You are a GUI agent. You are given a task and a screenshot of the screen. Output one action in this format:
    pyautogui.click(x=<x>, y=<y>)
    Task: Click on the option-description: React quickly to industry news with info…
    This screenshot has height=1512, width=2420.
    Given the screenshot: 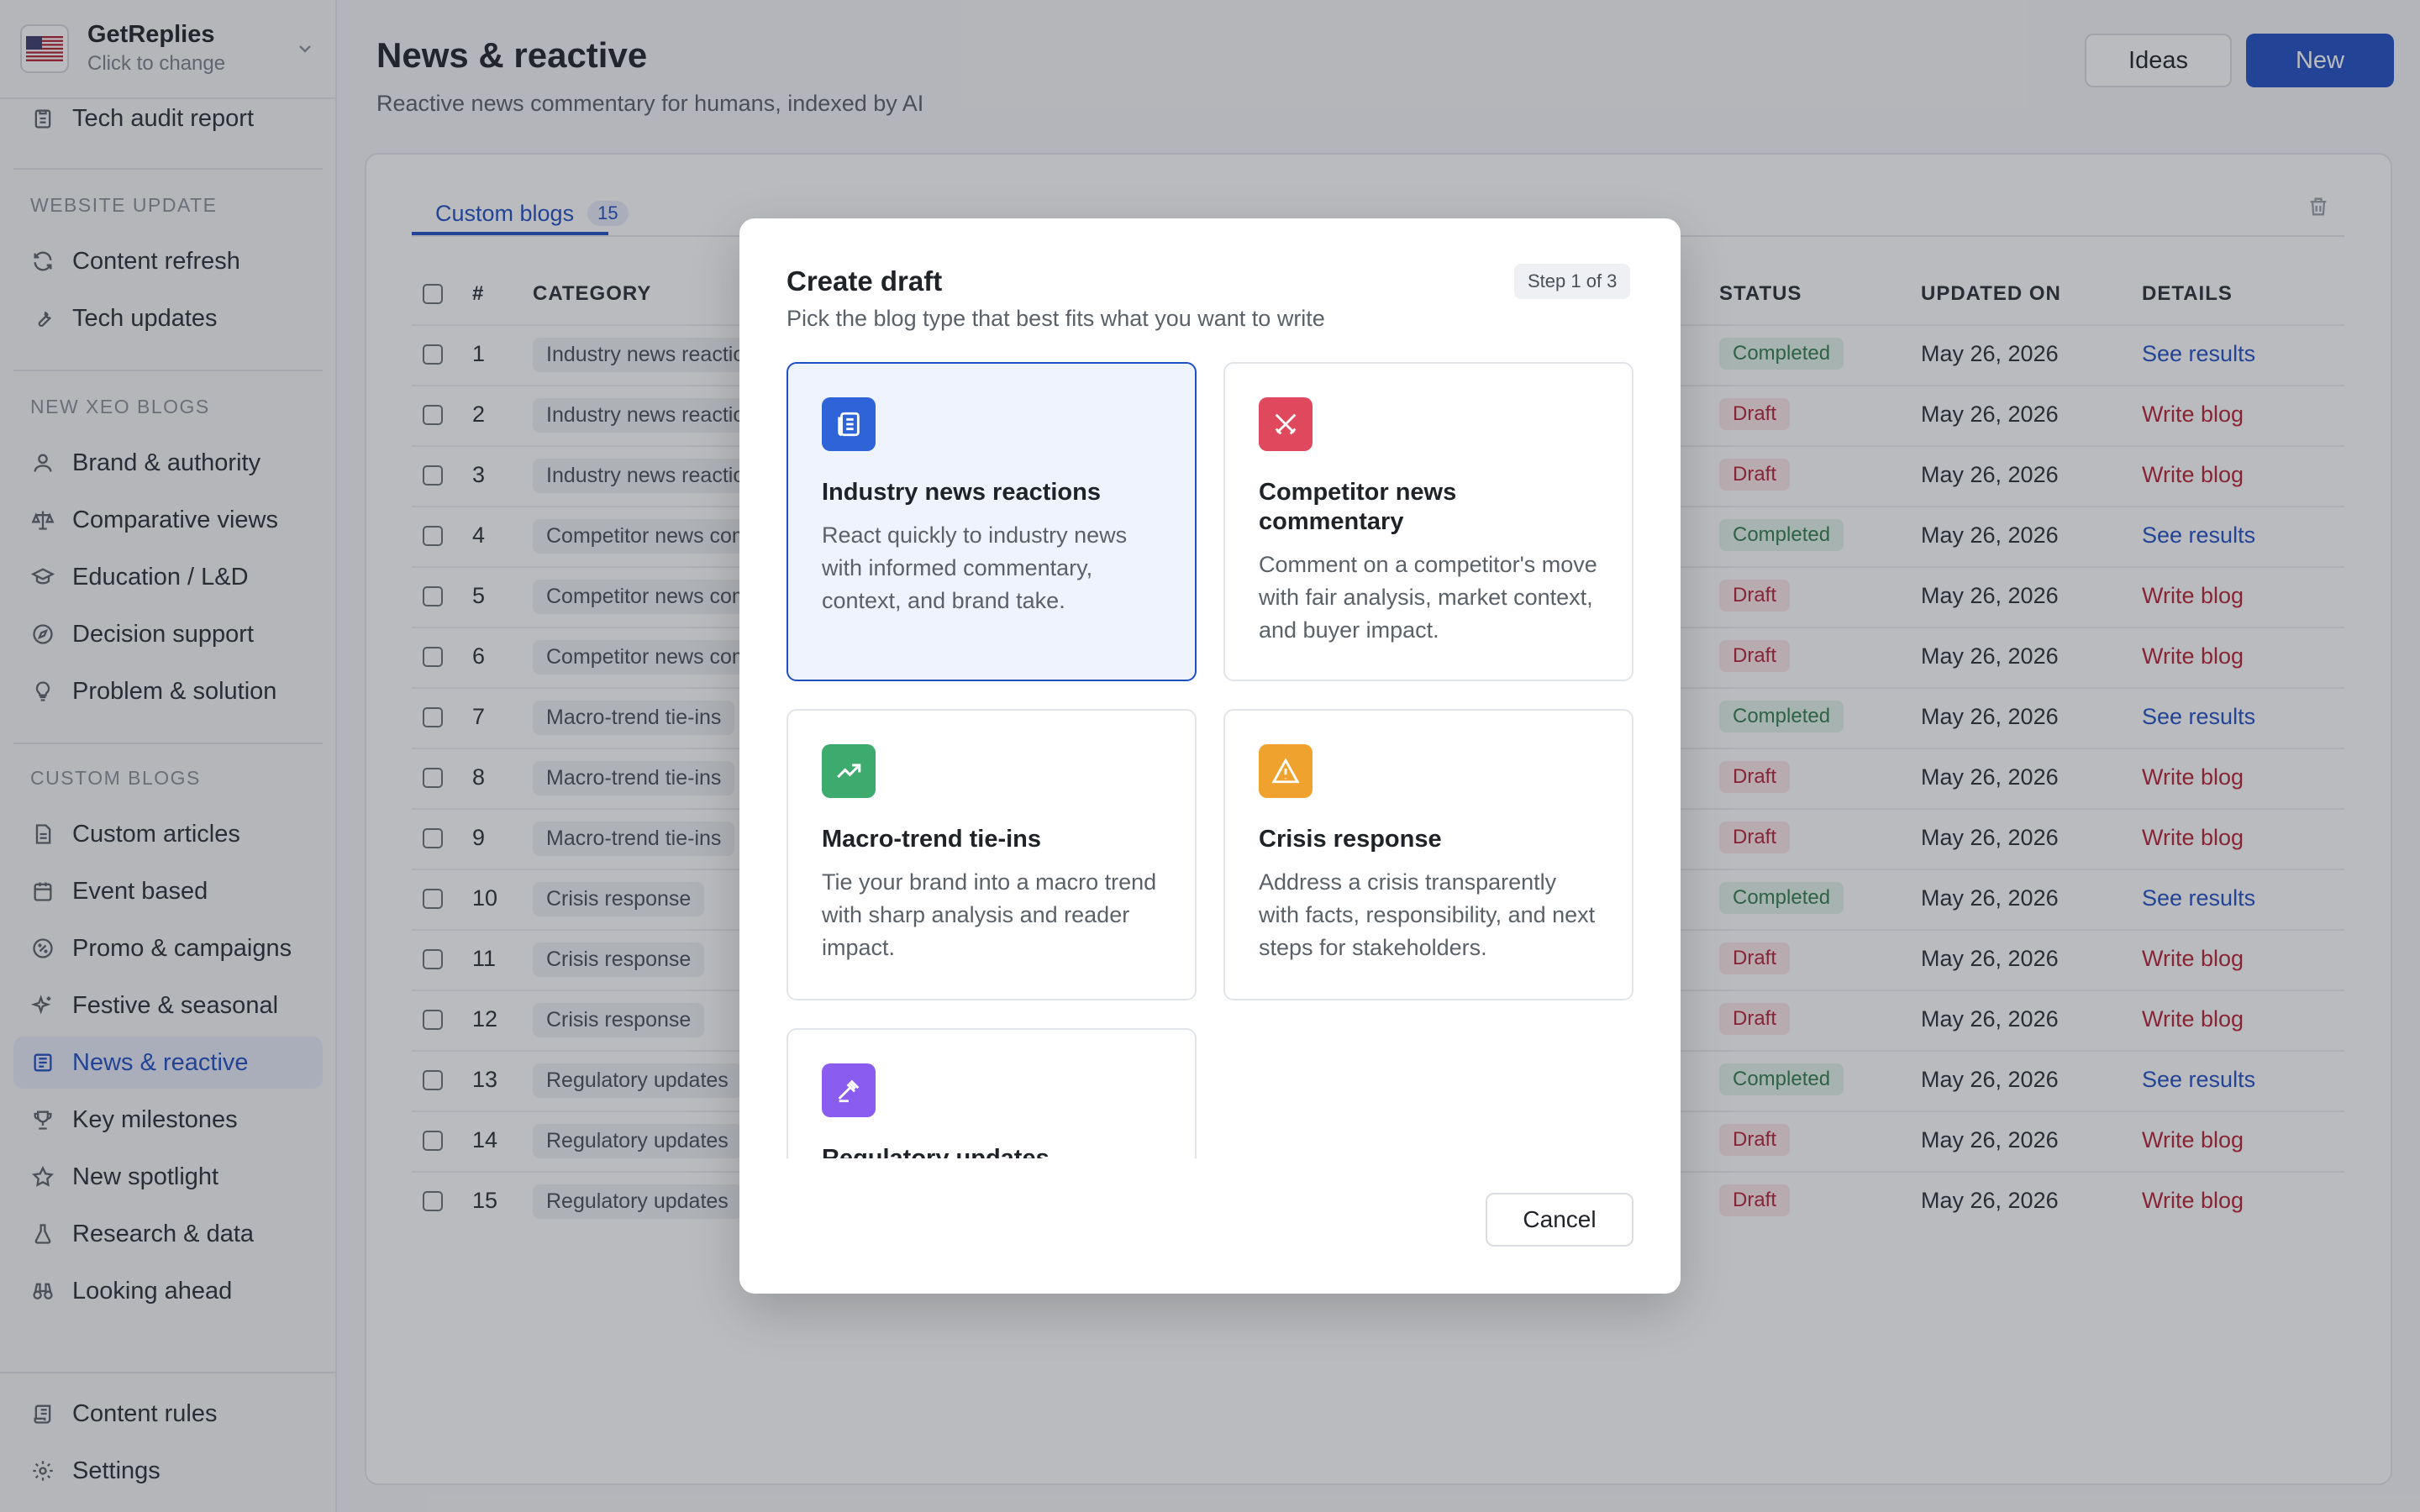 What is the action you would take?
    pyautogui.click(x=975, y=568)
    